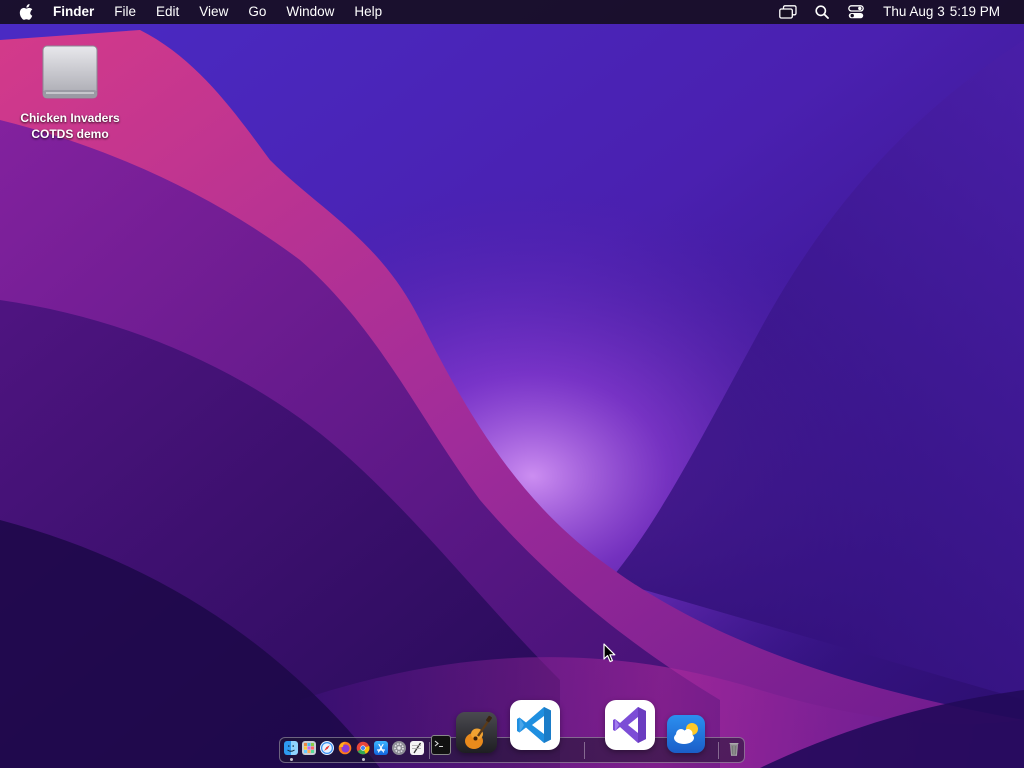 This screenshot has width=1024, height=768. I want to click on dock-textedit-icon, so click(417, 748).